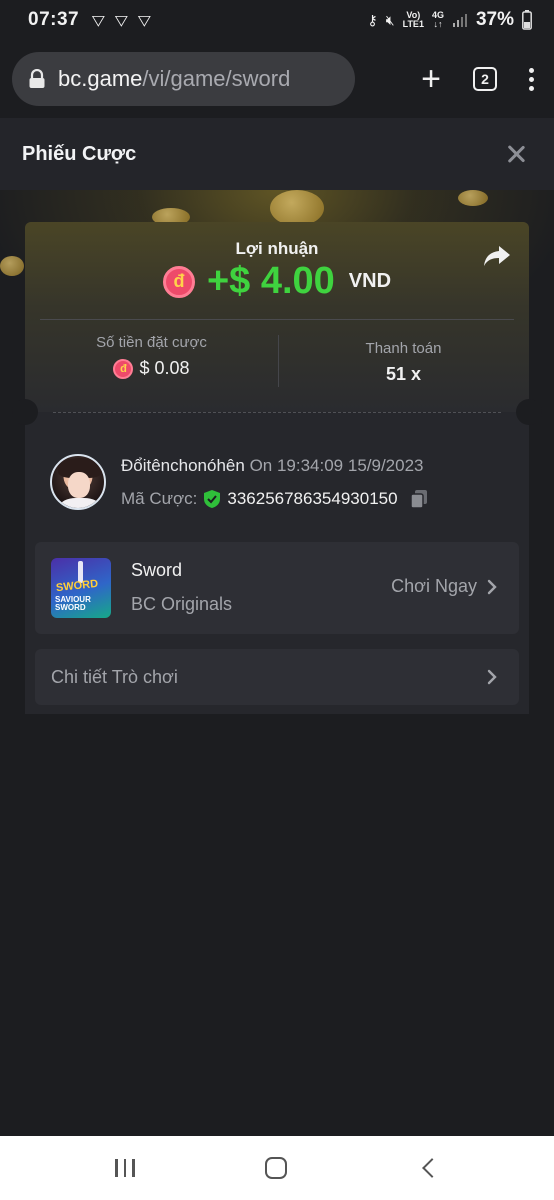  I want to click on payout-value: 51 x, so click(403, 374).